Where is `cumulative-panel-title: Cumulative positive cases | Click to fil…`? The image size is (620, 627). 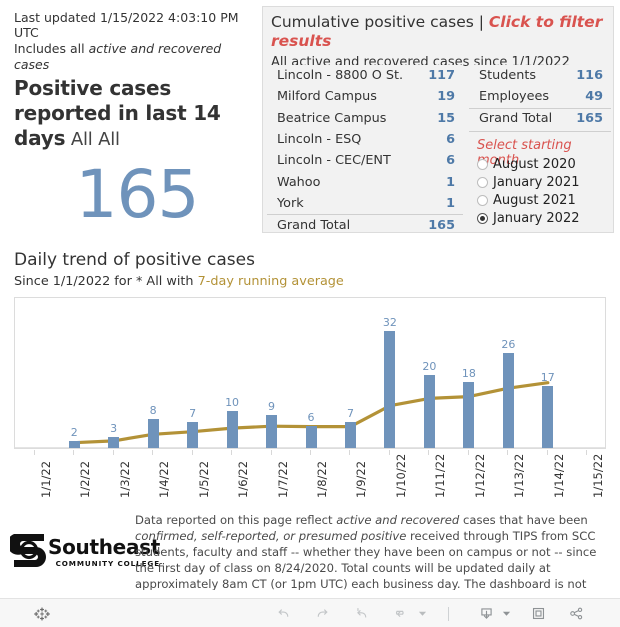
cumulative-panel-title: Cumulative positive cases | Click to fil… is located at coordinates (441, 32).